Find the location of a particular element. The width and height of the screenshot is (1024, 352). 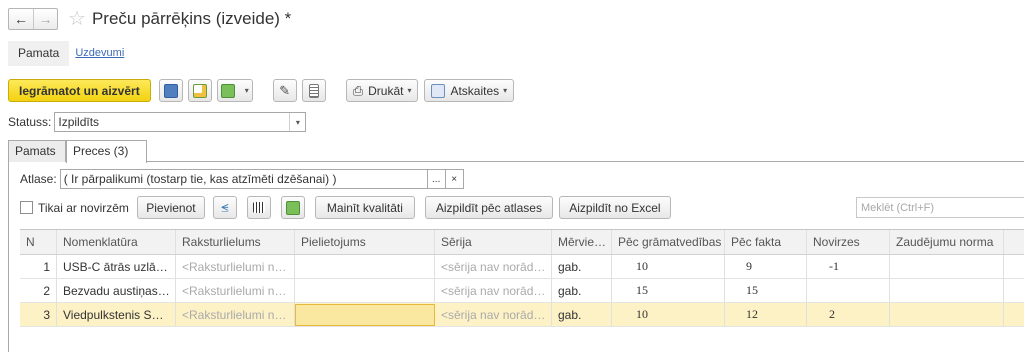

cell-fact: 9 is located at coordinates (766, 266).